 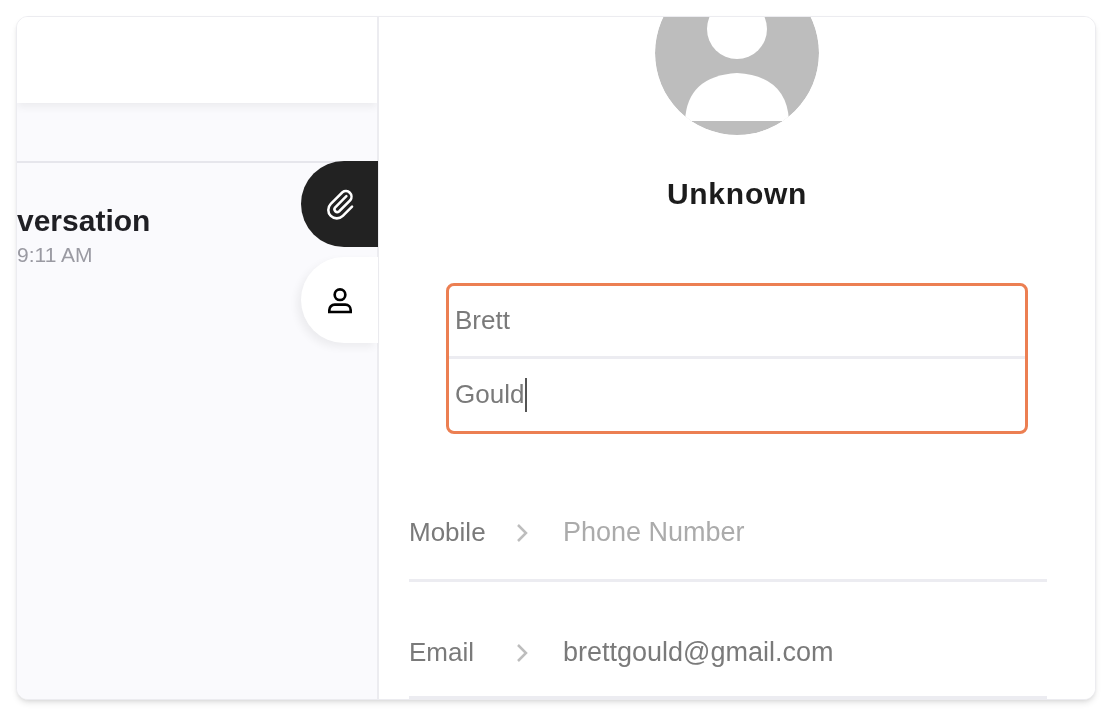 I want to click on field-label: Email, so click(x=442, y=652).